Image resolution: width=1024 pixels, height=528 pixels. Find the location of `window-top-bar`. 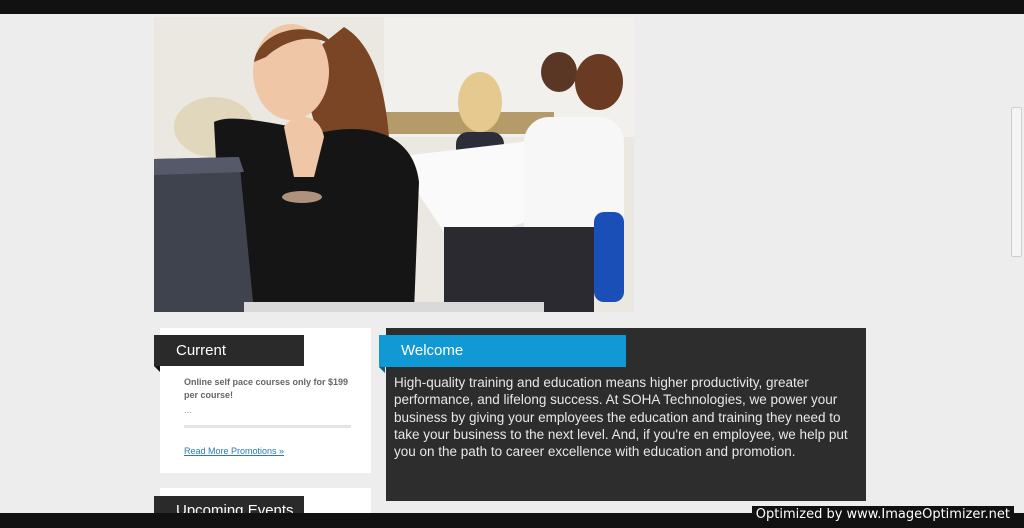

window-top-bar is located at coordinates (512, 7).